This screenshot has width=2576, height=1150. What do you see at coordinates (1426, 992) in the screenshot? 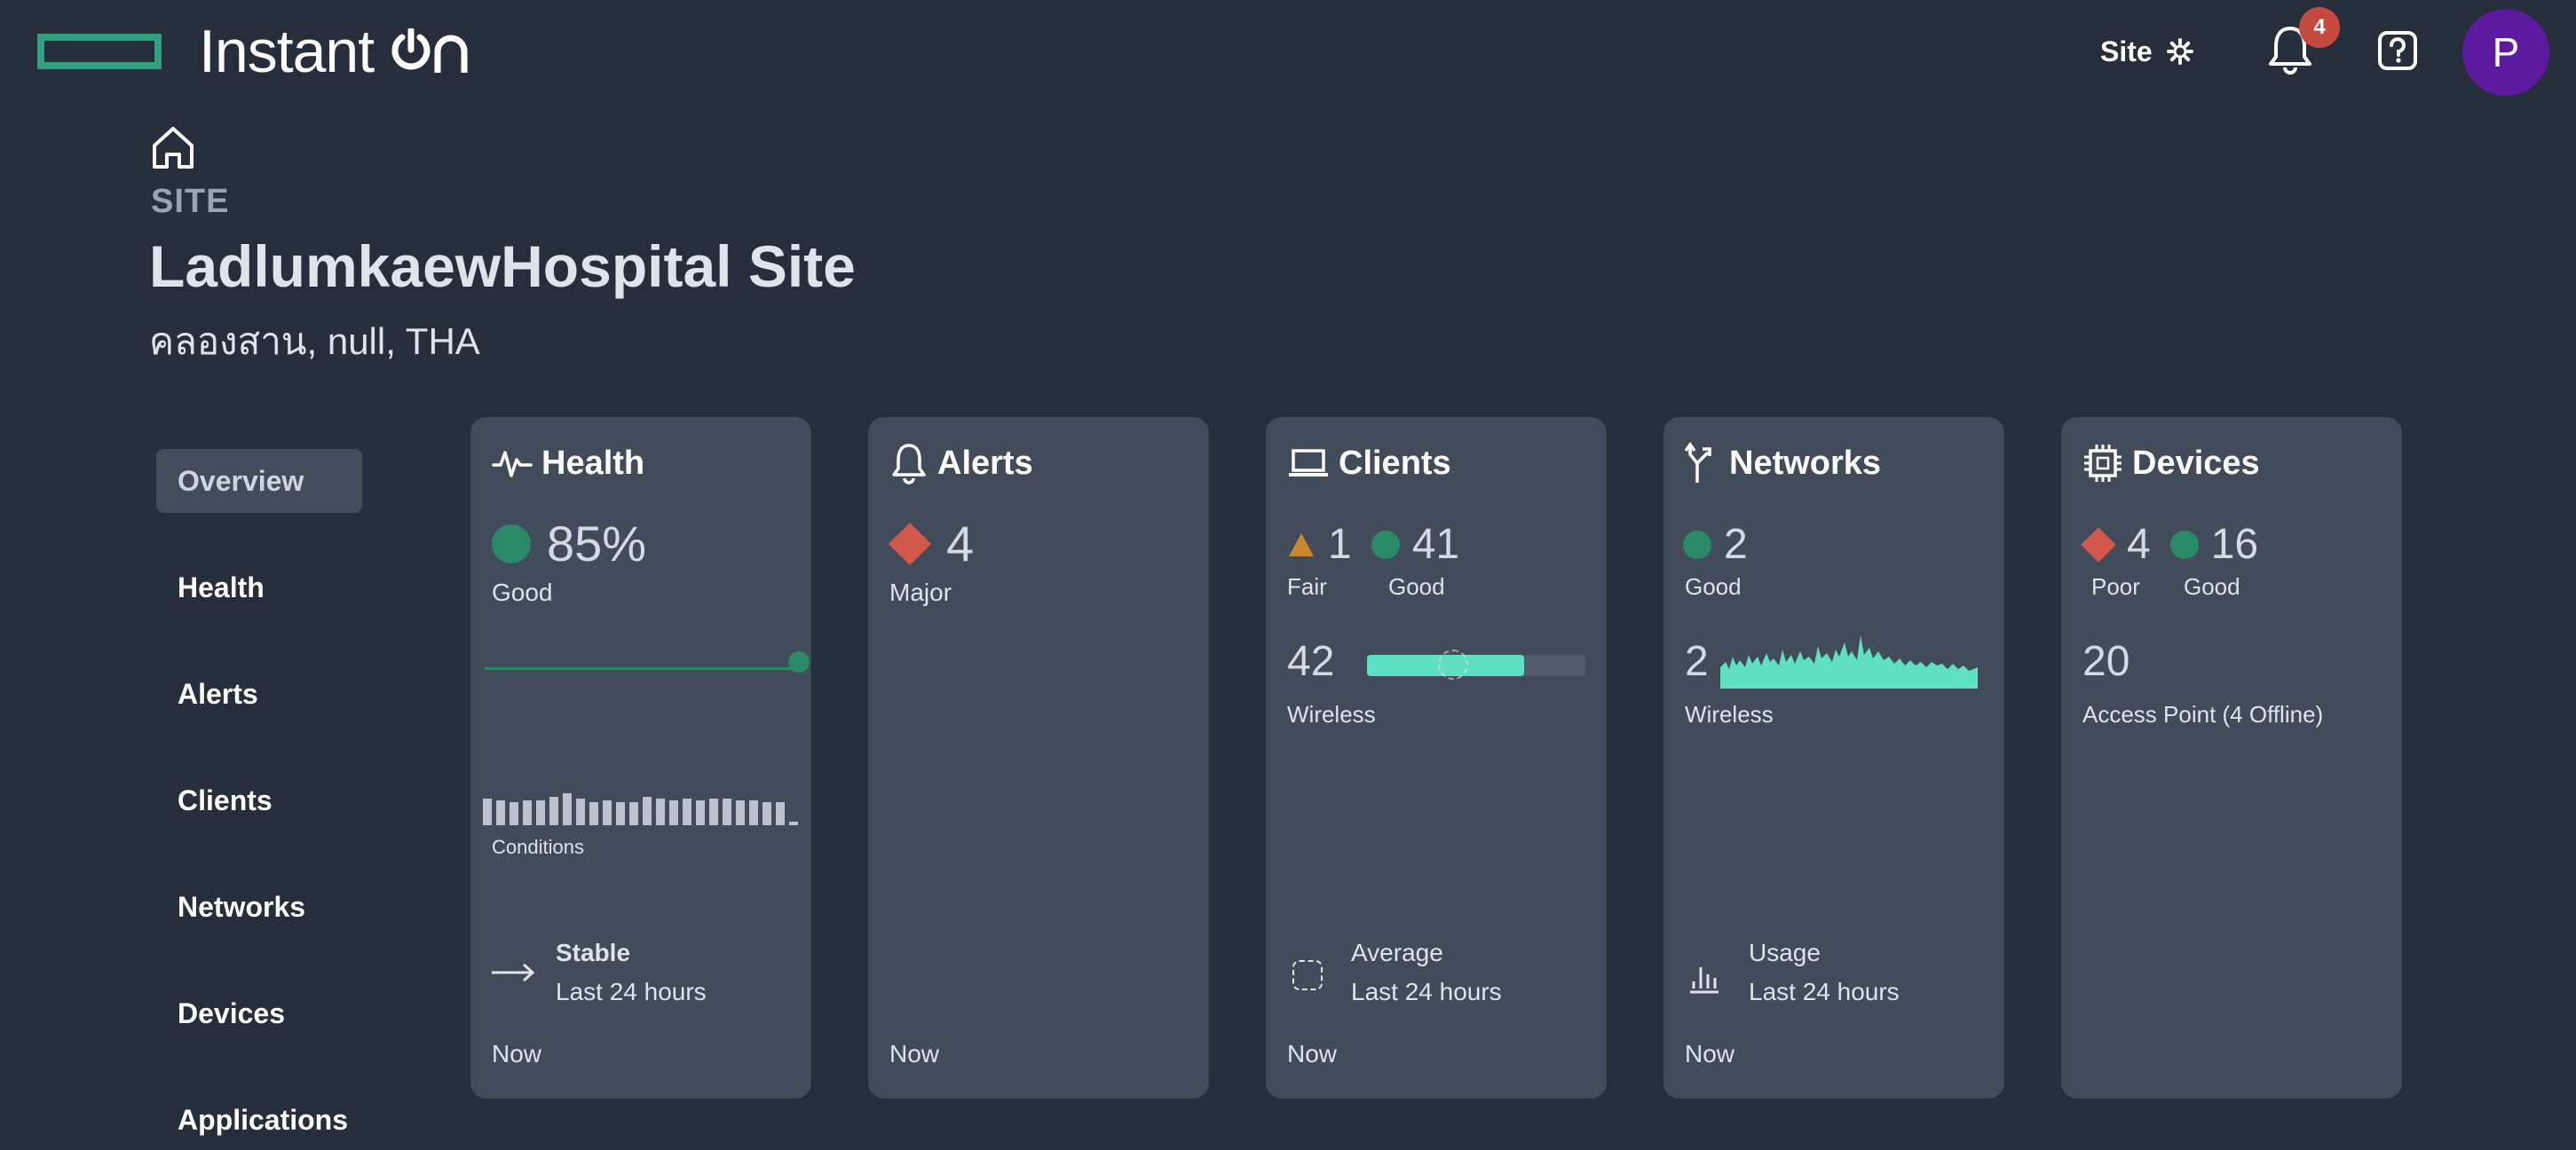
I see `clients-period: Last 24 hours` at bounding box center [1426, 992].